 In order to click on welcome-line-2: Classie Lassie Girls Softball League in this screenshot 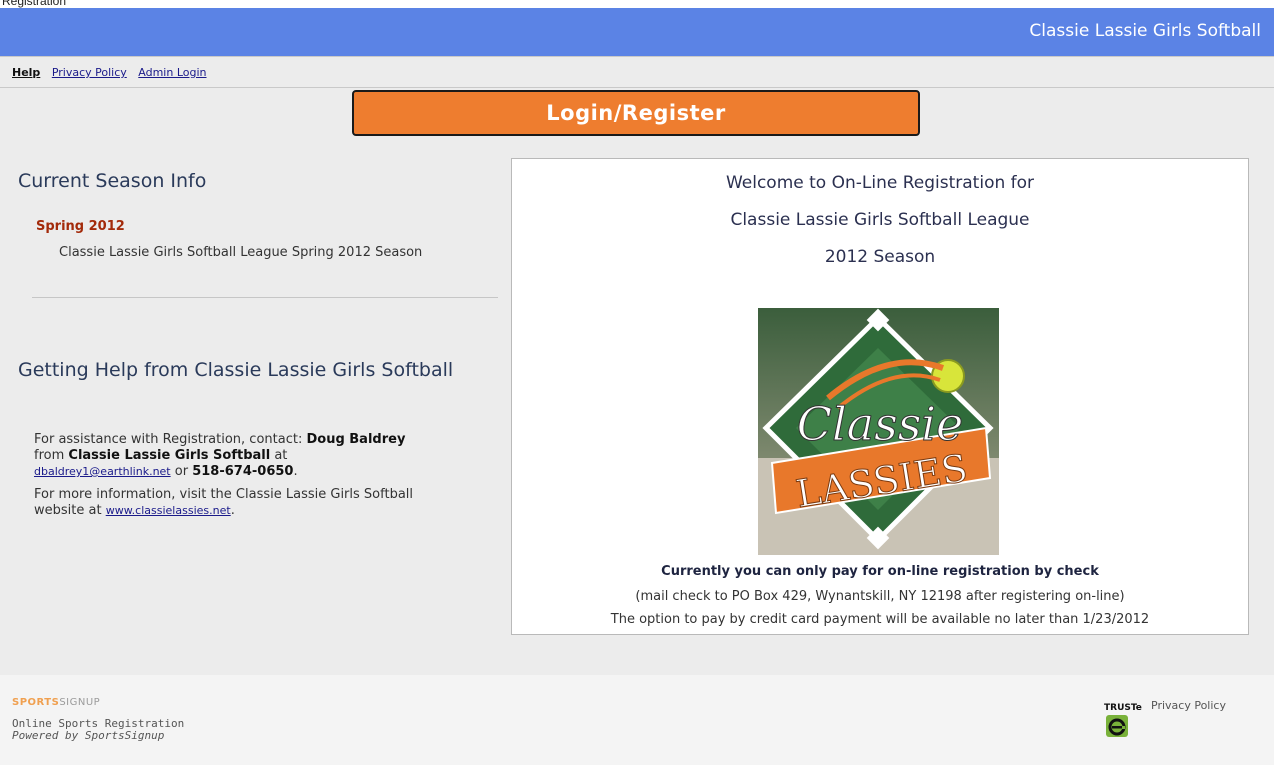, I will do `click(880, 220)`.